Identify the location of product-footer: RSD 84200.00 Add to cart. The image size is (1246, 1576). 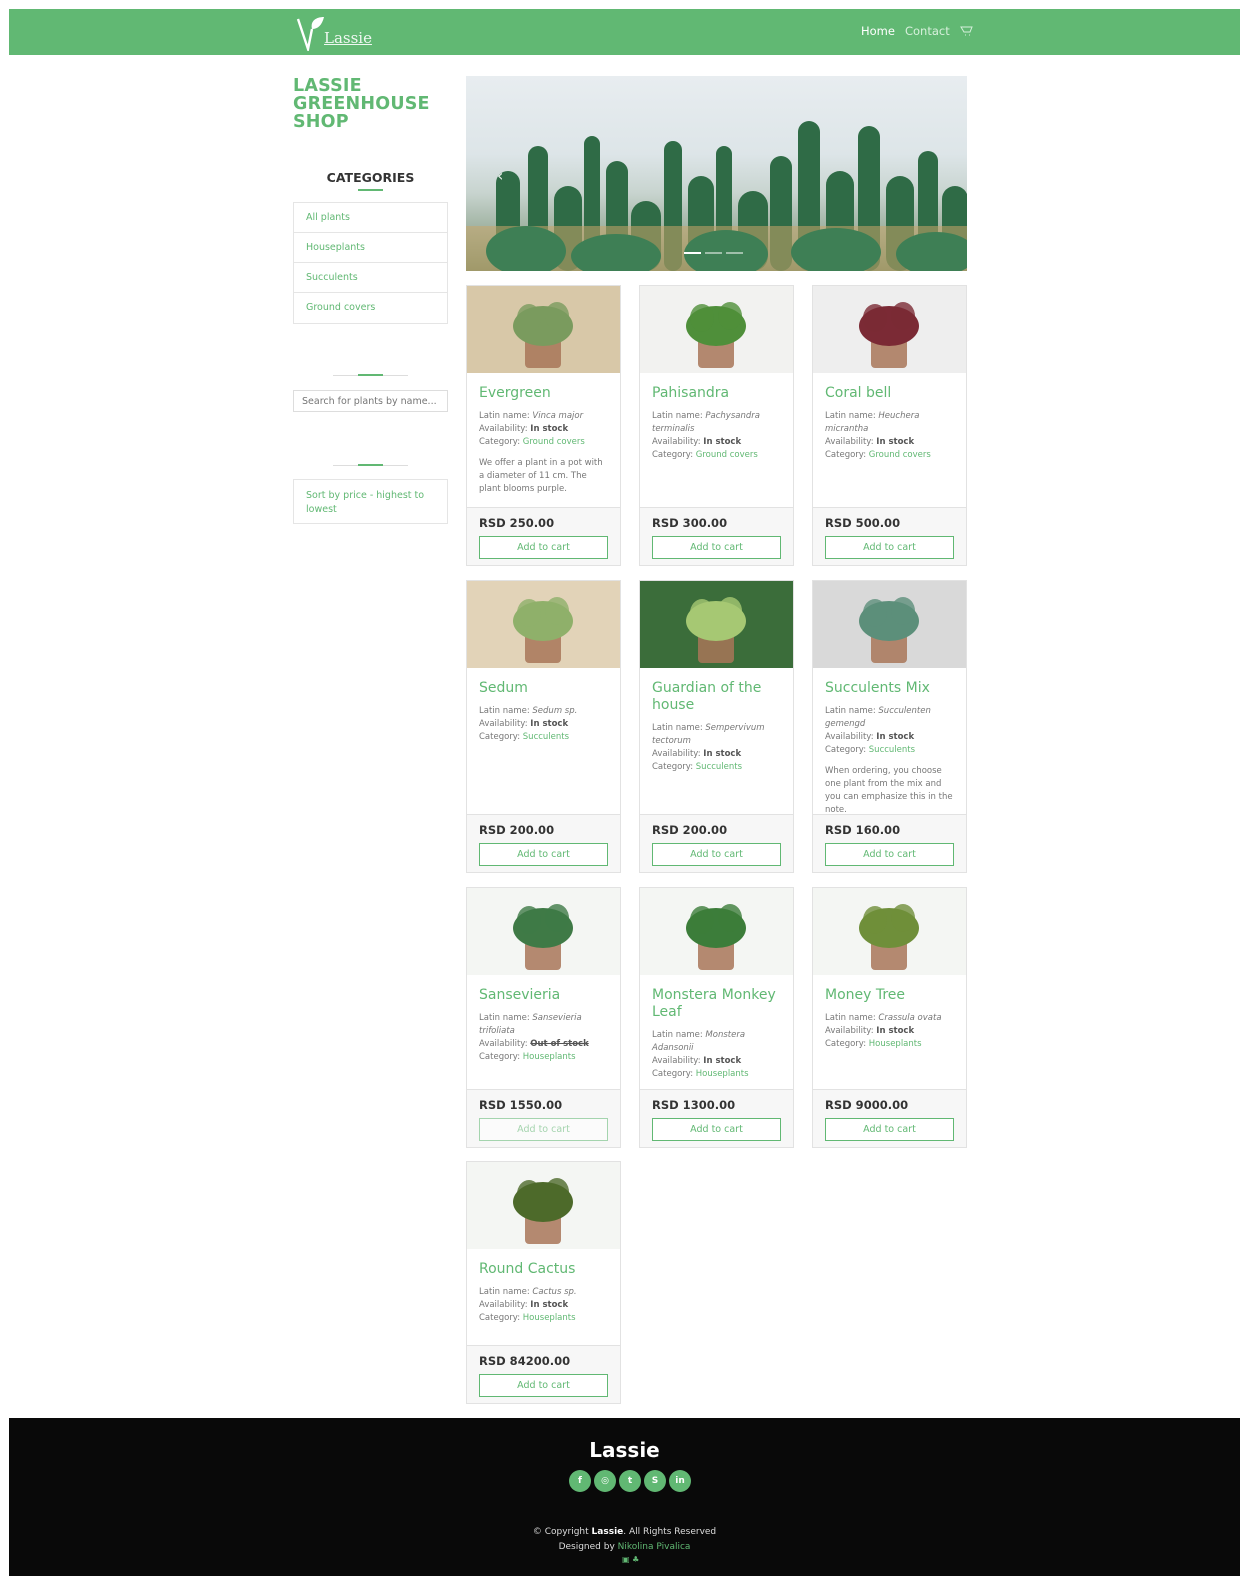
(543, 1374).